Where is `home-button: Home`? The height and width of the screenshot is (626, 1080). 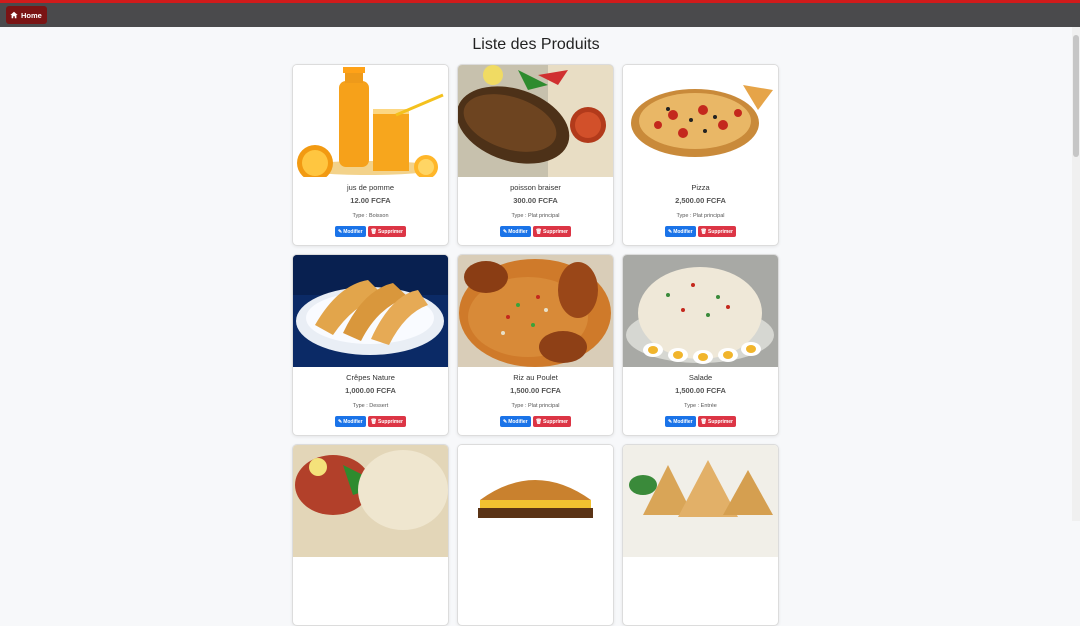 home-button: Home is located at coordinates (26, 15).